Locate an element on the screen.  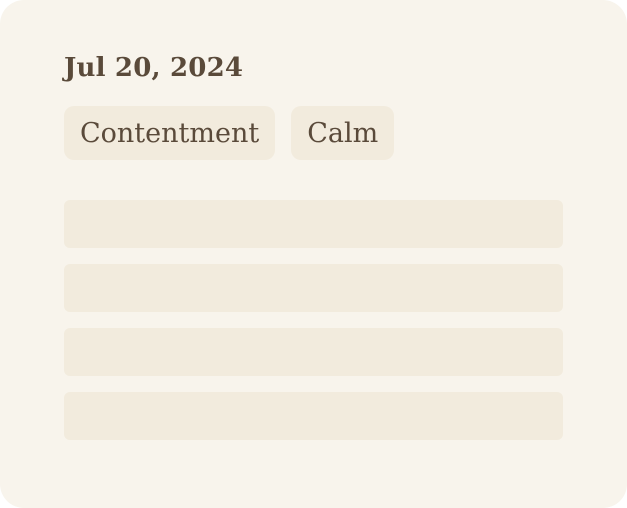
entry-date: Jul 20, 2024 is located at coordinates (154, 68).